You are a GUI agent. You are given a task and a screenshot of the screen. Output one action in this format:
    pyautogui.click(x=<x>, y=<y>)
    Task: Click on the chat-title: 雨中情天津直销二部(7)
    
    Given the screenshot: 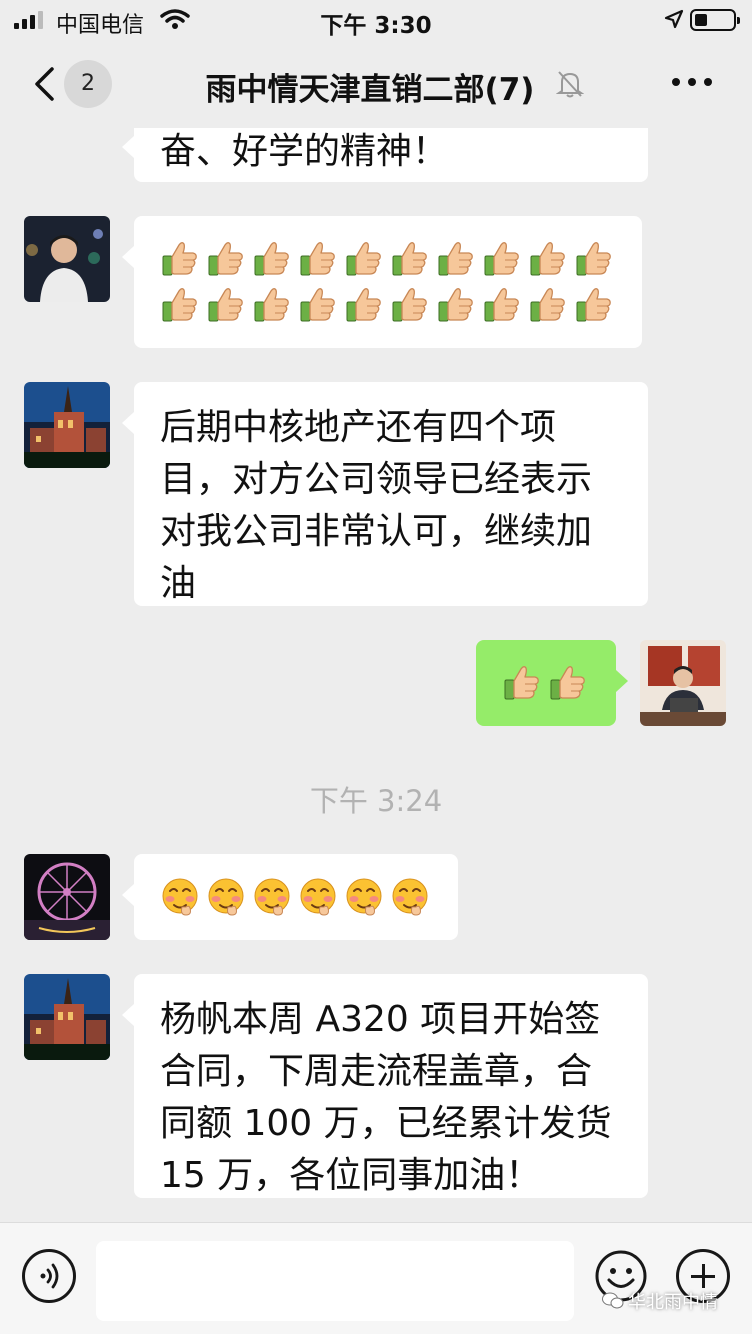 What is the action you would take?
    pyautogui.click(x=370, y=90)
    